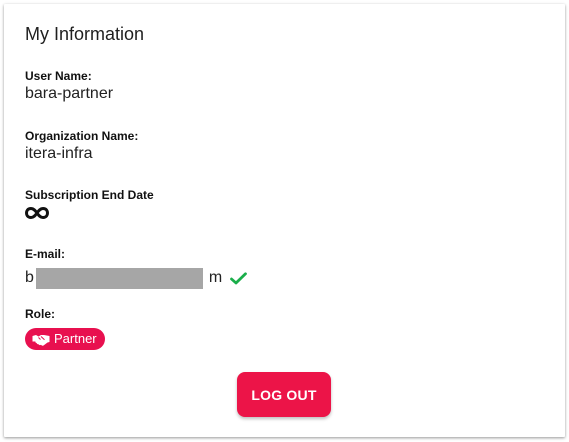 The image size is (569, 442). I want to click on infinity-icon, so click(37, 213).